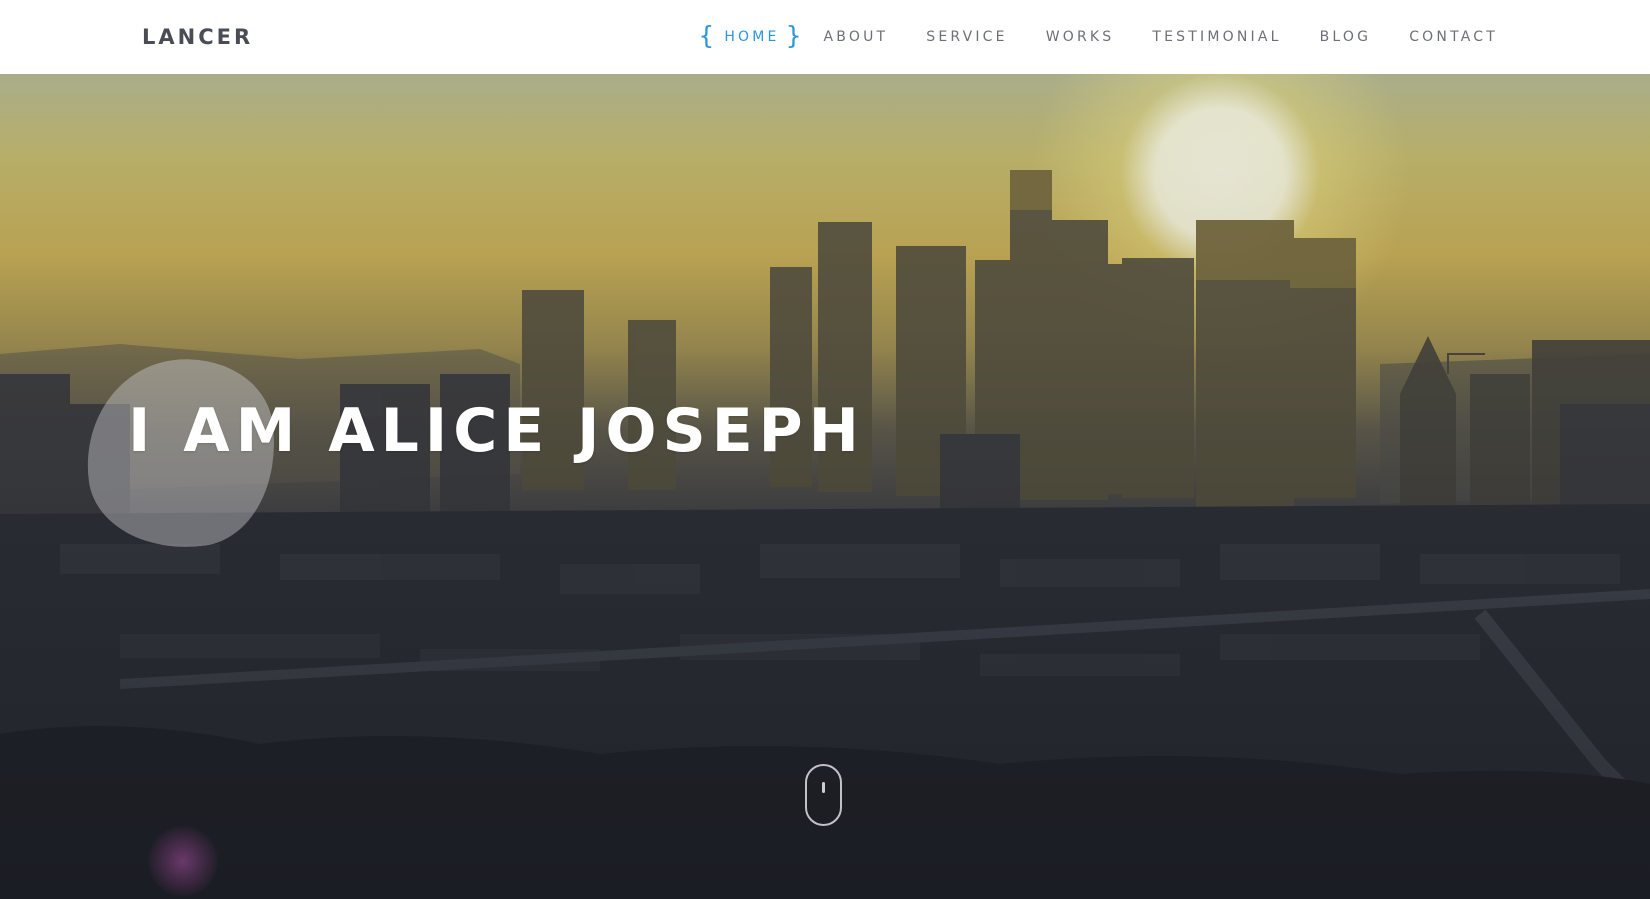 Image resolution: width=1650 pixels, height=899 pixels. I want to click on site-logo: LANCER, so click(197, 37).